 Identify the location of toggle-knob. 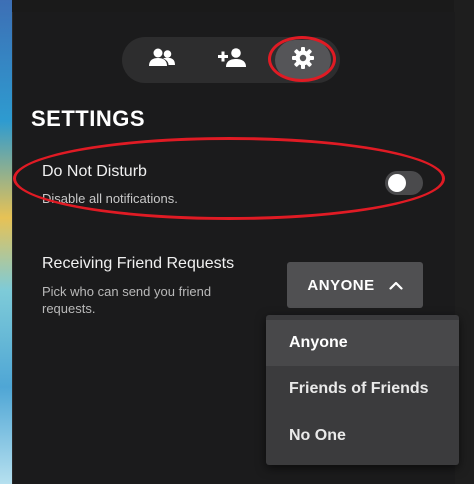
(397, 183).